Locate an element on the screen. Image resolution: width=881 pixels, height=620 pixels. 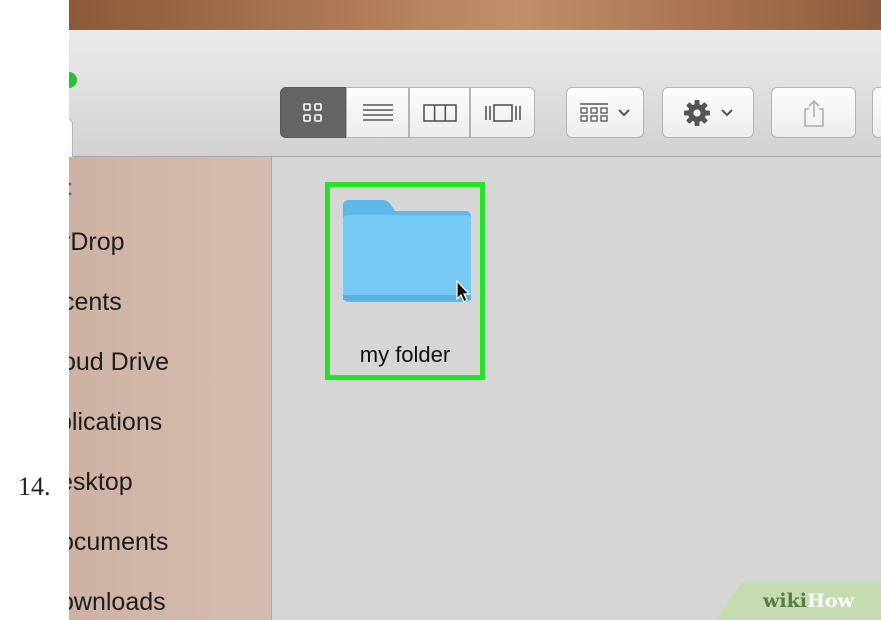
gear-icon is located at coordinates (697, 112).